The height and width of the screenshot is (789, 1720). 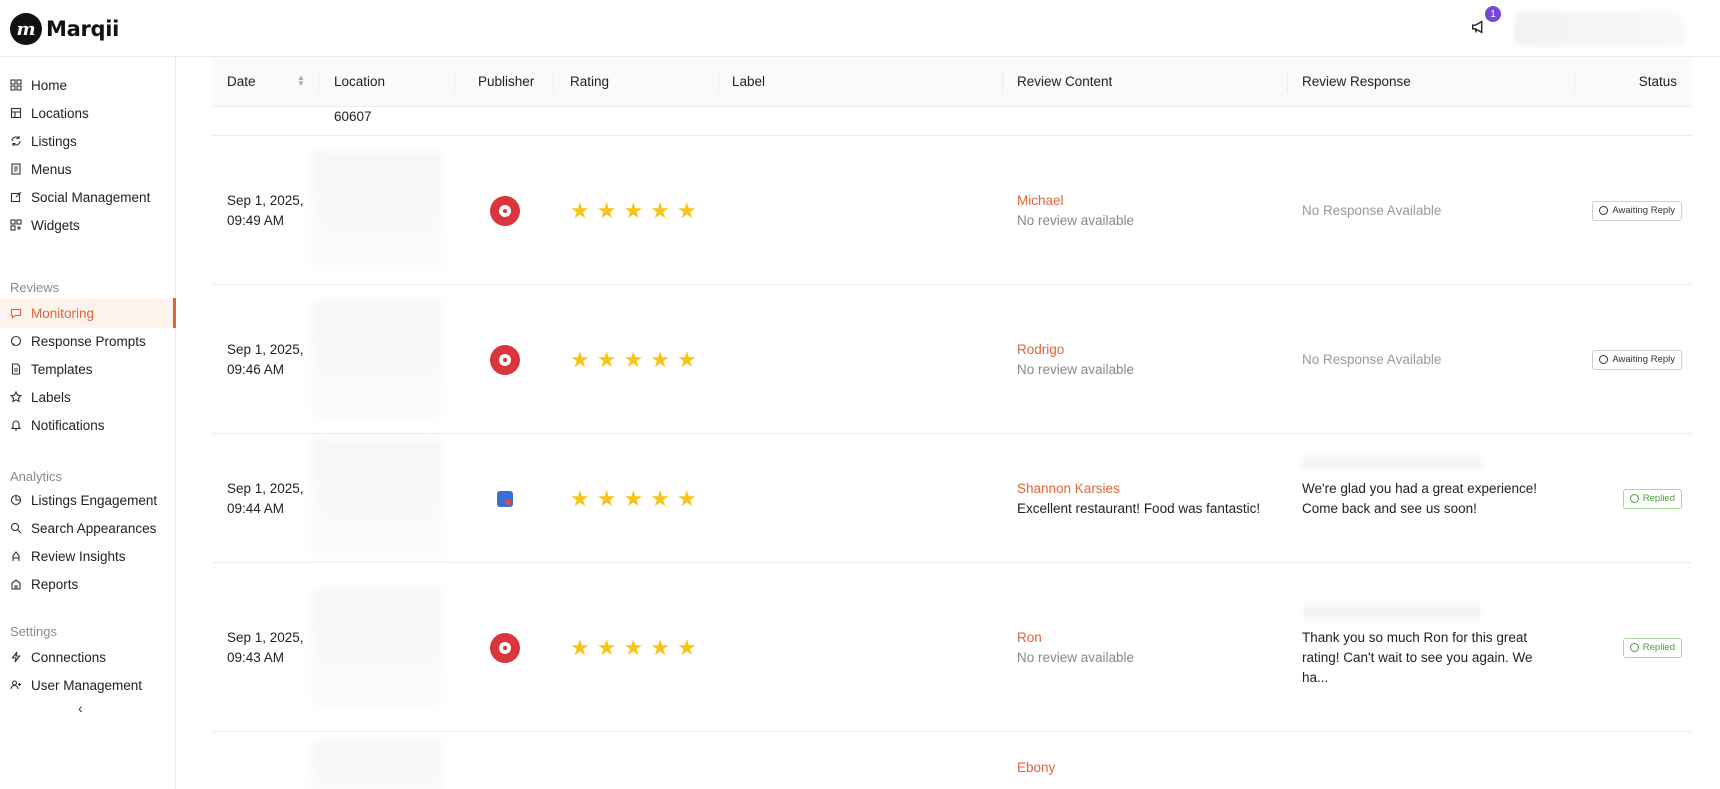 What do you see at coordinates (68, 425) in the screenshot?
I see `sidebar-item-label: Notifications` at bounding box center [68, 425].